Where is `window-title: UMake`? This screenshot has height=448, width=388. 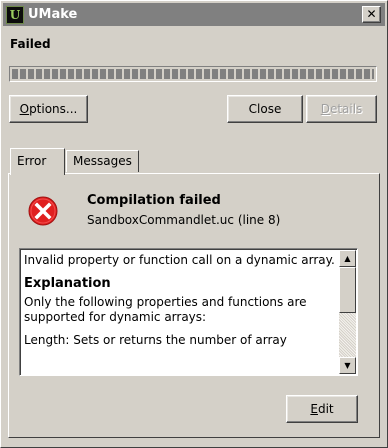
window-title: UMake is located at coordinates (53, 14).